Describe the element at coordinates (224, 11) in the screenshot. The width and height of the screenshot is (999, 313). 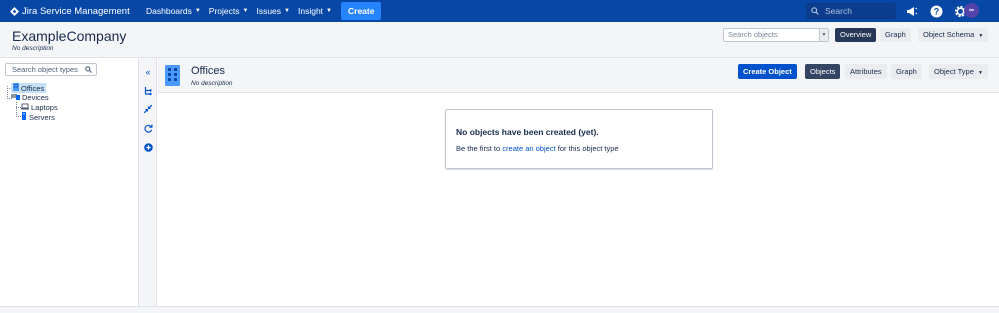
I see `nav-projects-label: Projects` at that location.